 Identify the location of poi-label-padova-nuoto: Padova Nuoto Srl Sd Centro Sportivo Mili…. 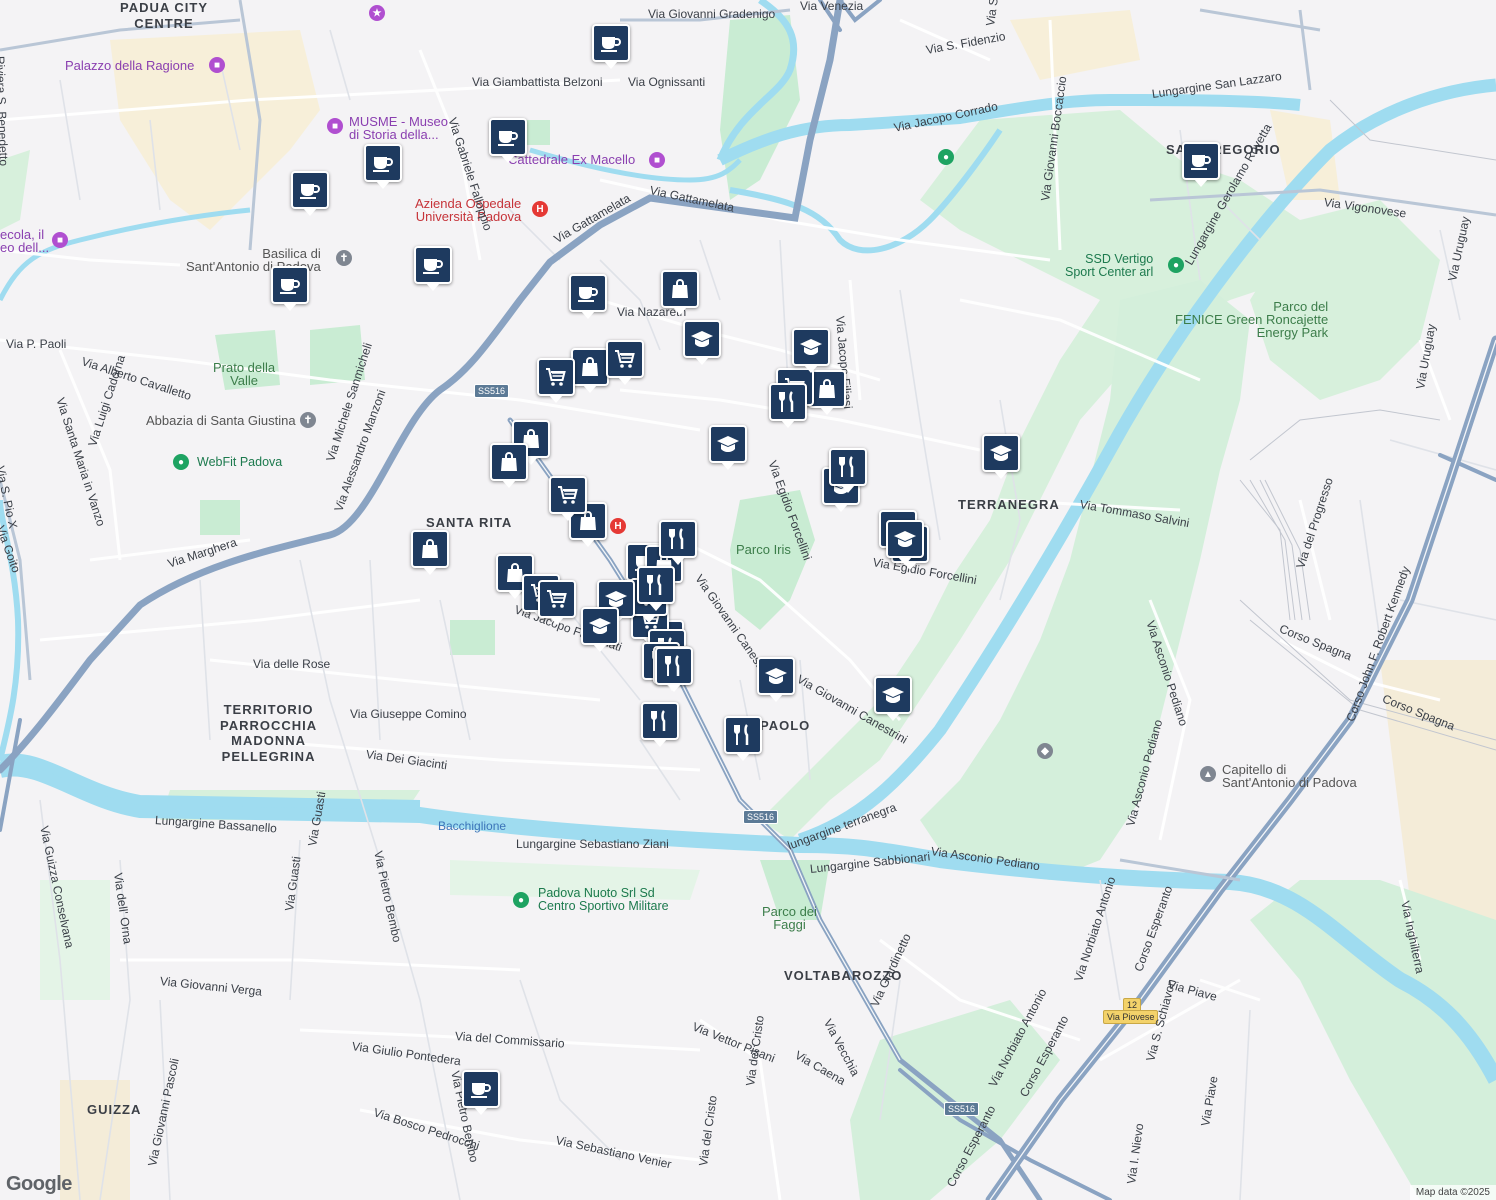
(603, 899).